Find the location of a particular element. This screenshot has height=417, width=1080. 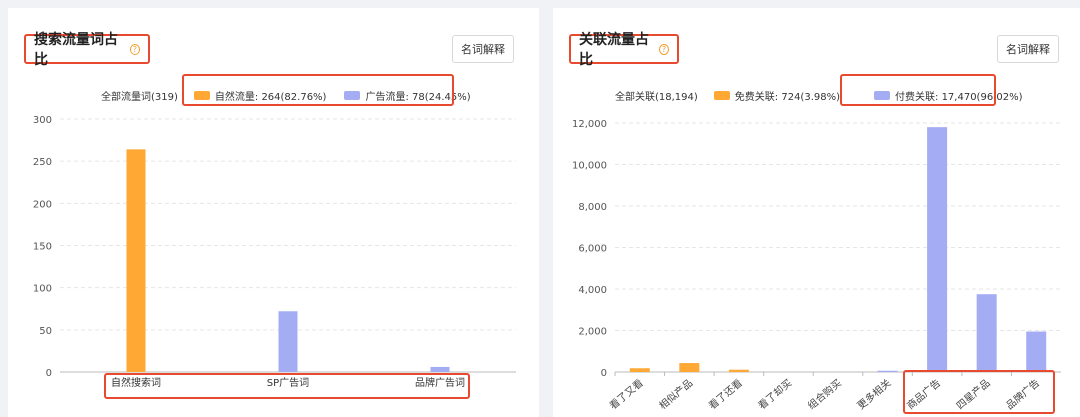

y-tick-label: 150 is located at coordinates (42, 247).